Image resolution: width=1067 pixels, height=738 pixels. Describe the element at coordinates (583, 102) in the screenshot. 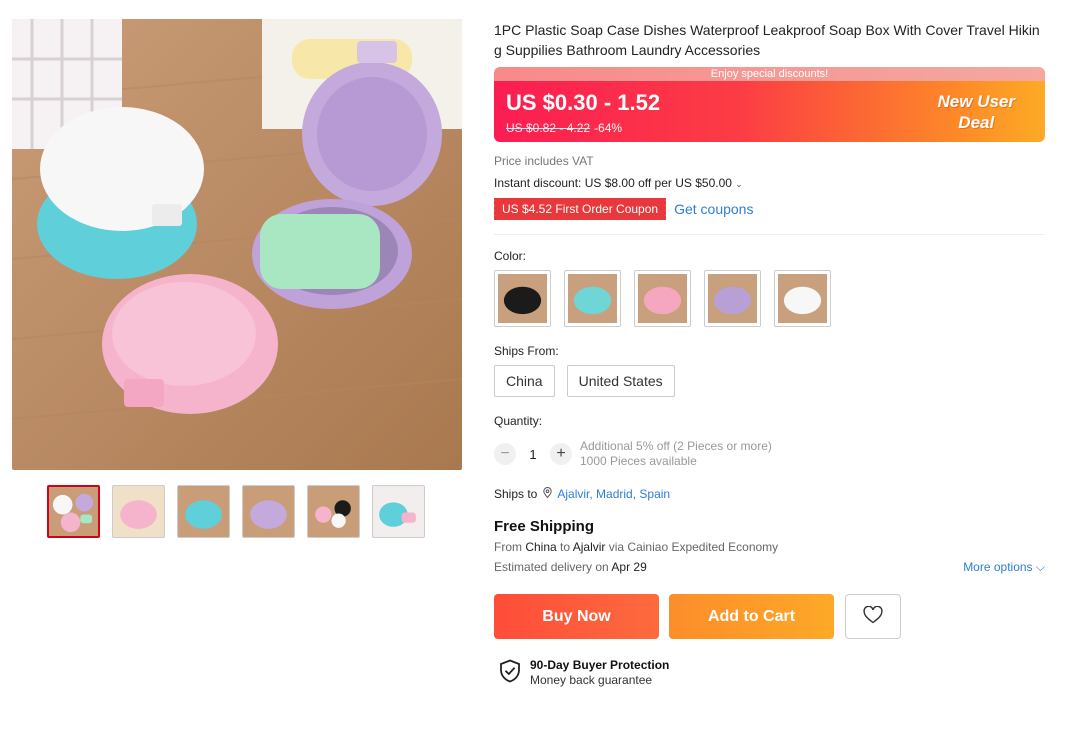

I see `current-price: US $0.30 - 1.52` at that location.